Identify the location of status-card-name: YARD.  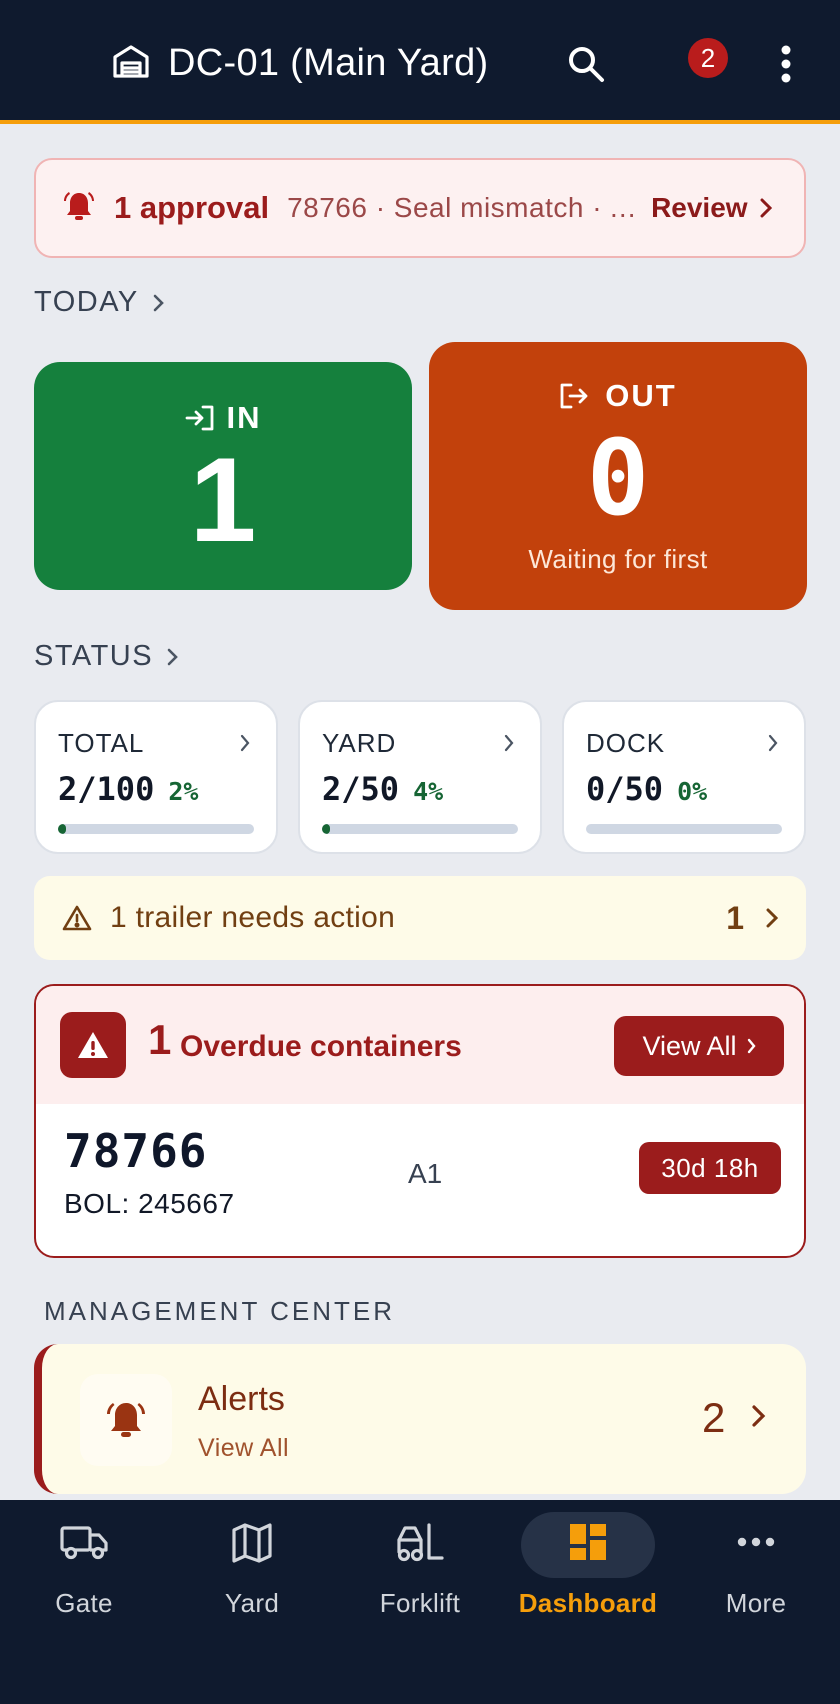
(359, 743).